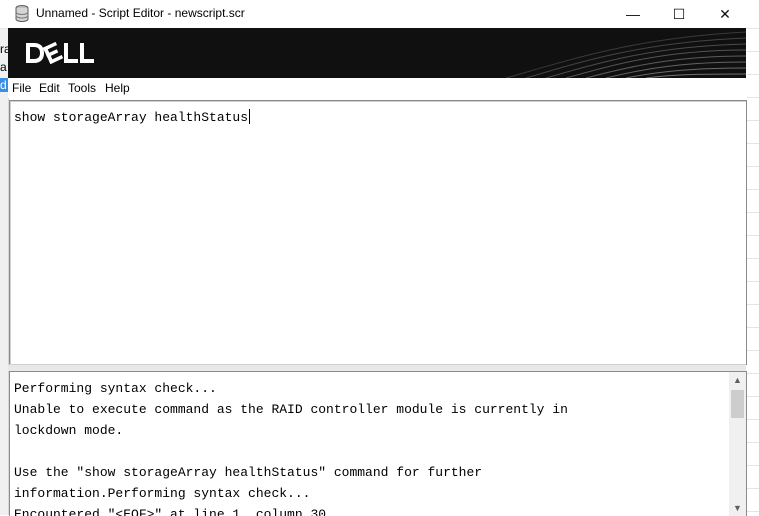  I want to click on background-window-edge: ra a d, so click(5, 271).